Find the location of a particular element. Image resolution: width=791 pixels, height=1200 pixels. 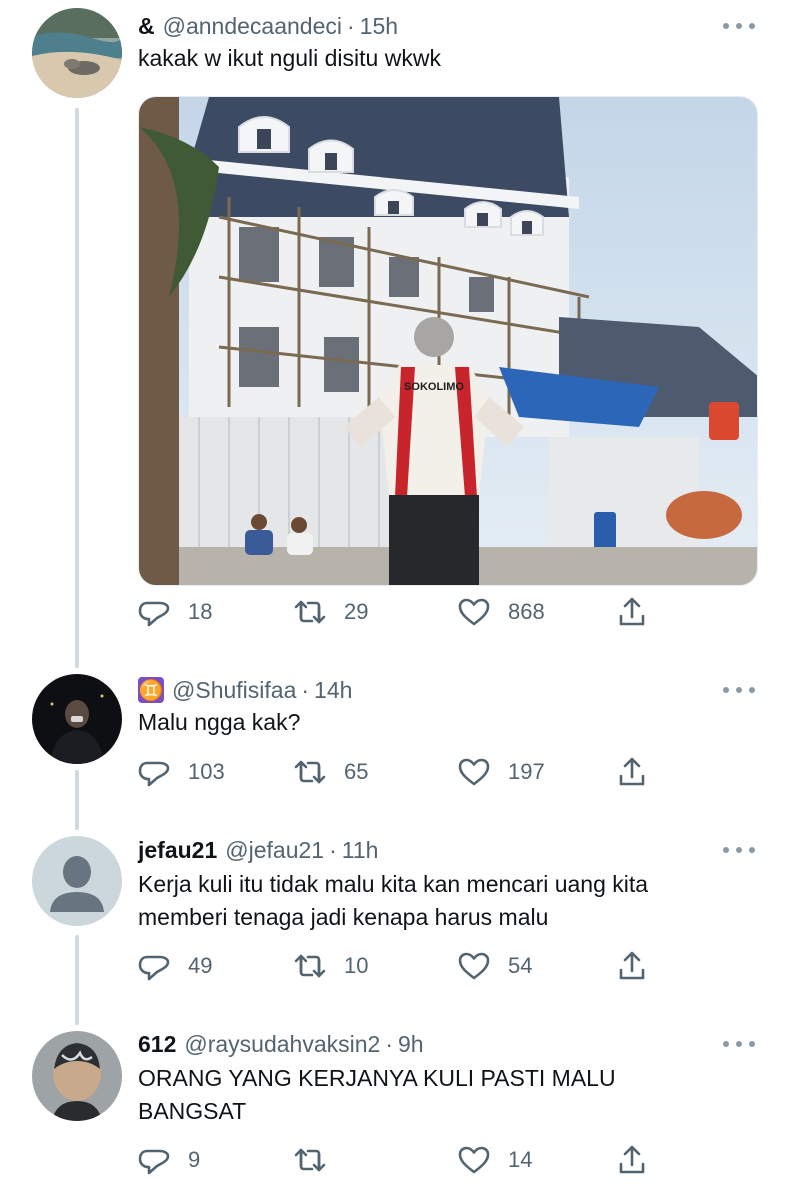

tweet-actions: 103 65 197 is located at coordinates (398, 772).